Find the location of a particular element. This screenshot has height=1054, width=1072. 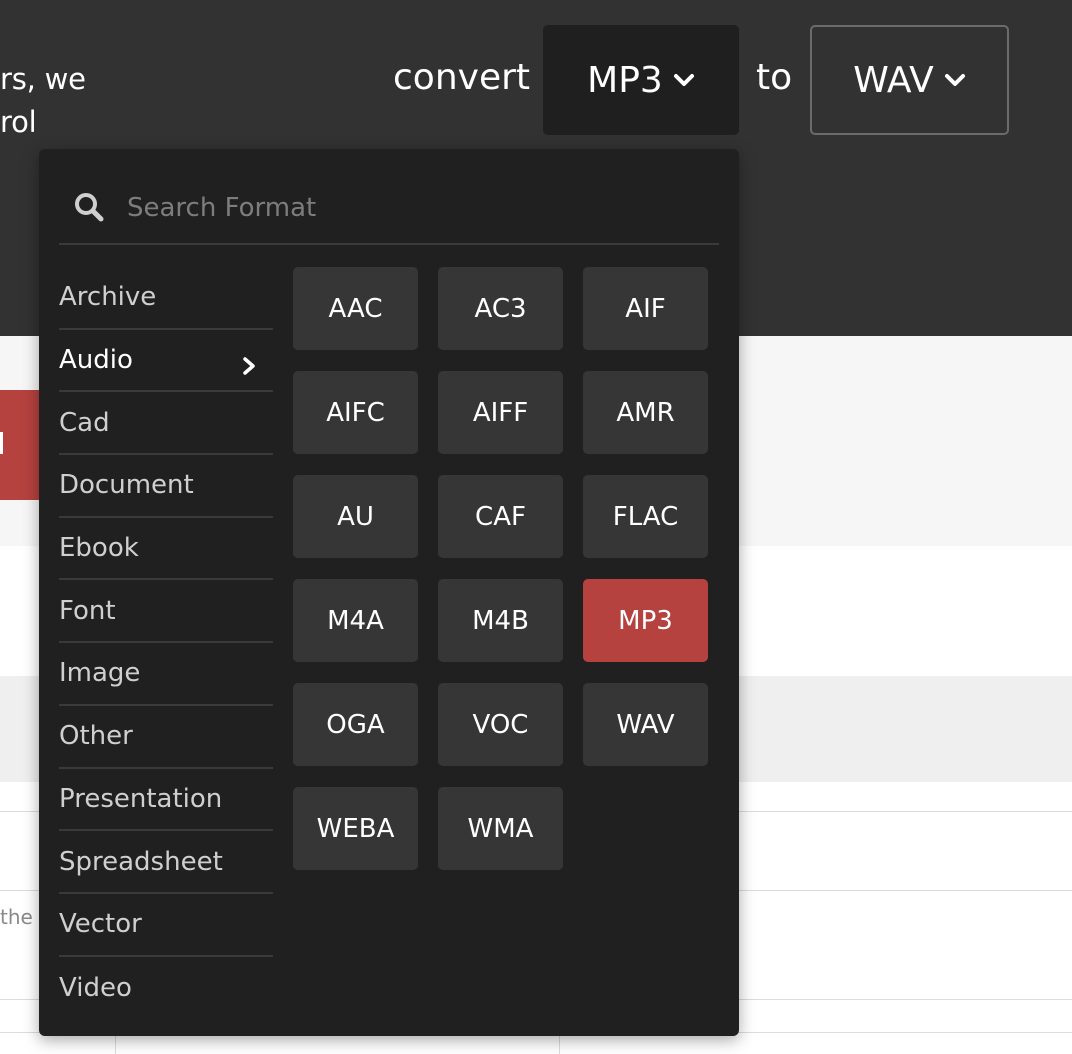

convert-label: convert is located at coordinates (462, 77).